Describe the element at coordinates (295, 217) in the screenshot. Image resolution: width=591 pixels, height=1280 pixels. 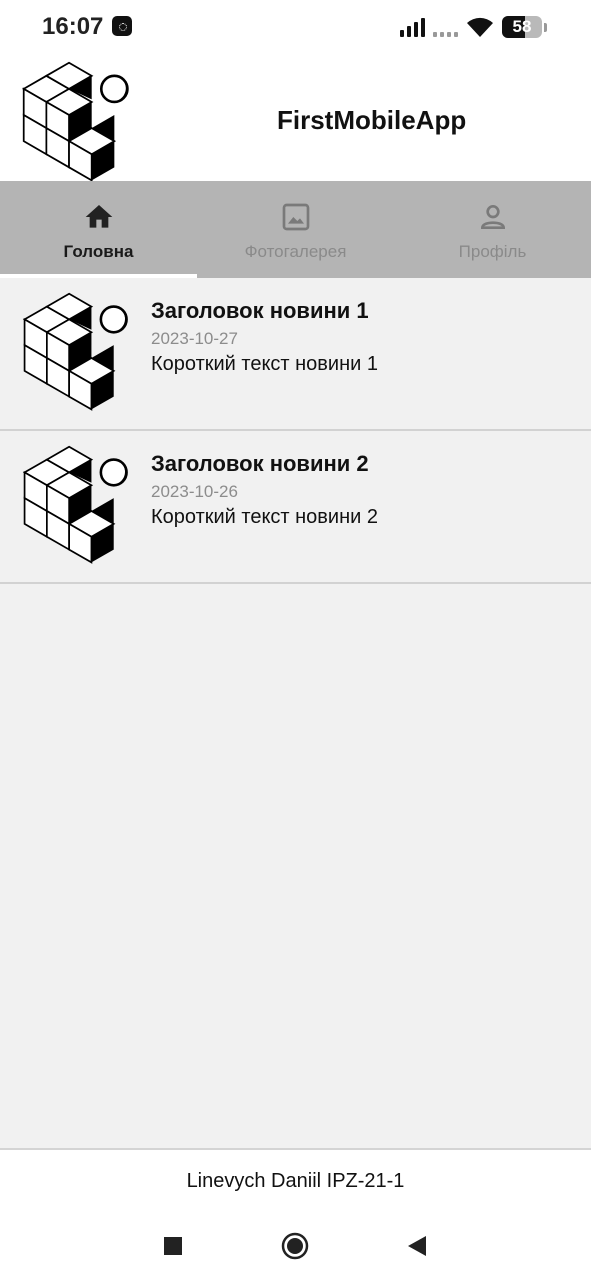
I see `image-icon` at that location.